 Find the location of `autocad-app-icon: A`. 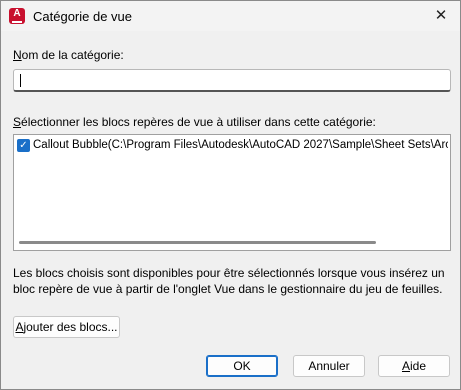

autocad-app-icon: A is located at coordinates (17, 16).